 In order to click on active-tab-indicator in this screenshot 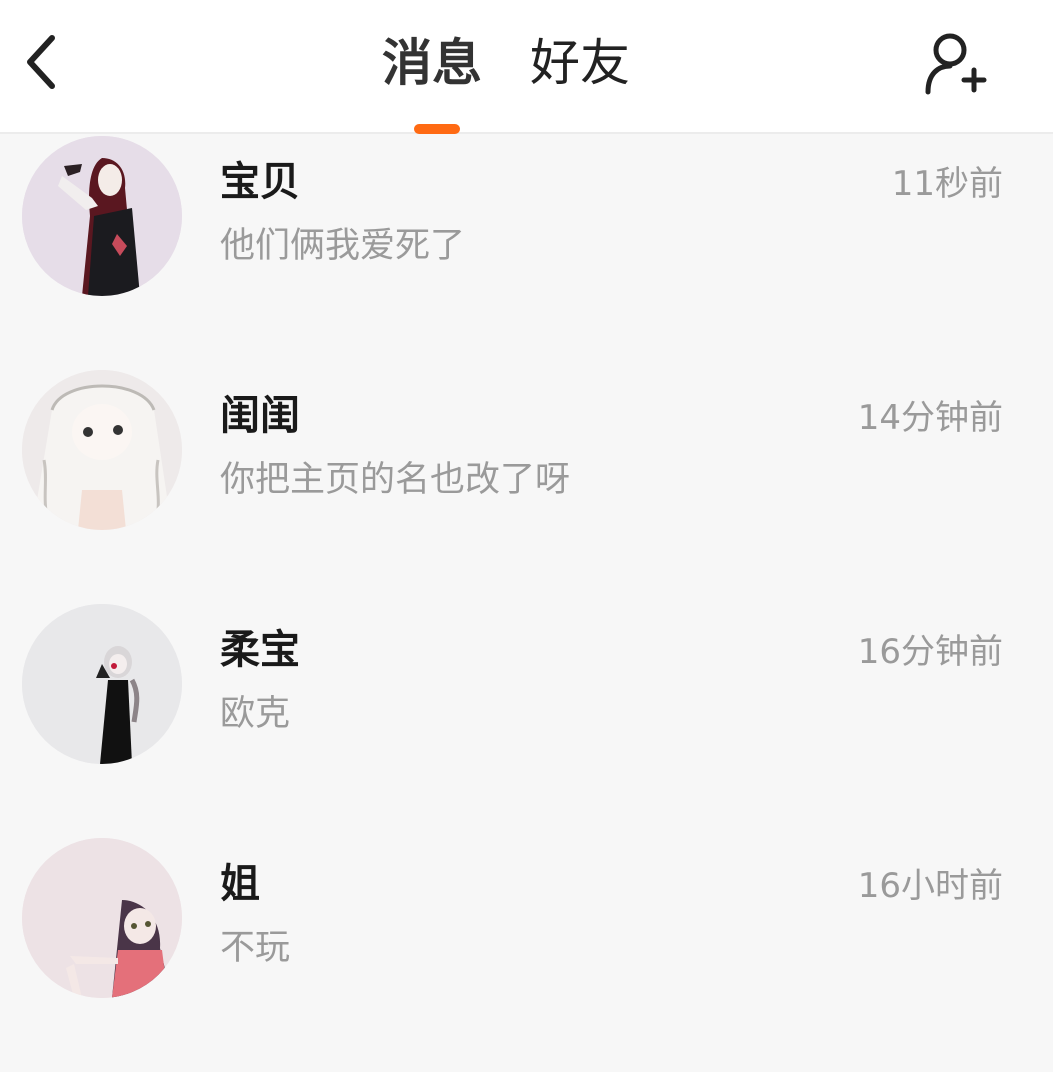, I will do `click(437, 129)`.